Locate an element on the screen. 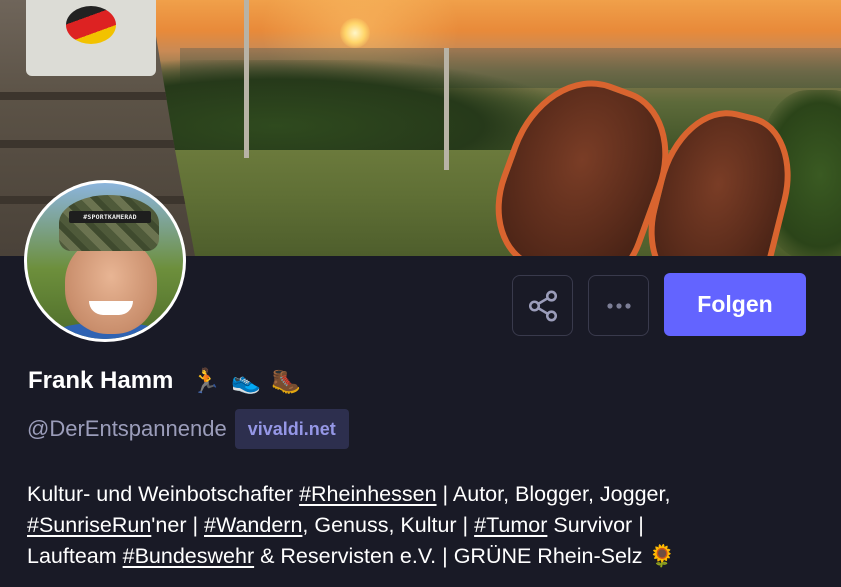 The width and height of the screenshot is (841, 587). avatar-cap is located at coordinates (109, 223).